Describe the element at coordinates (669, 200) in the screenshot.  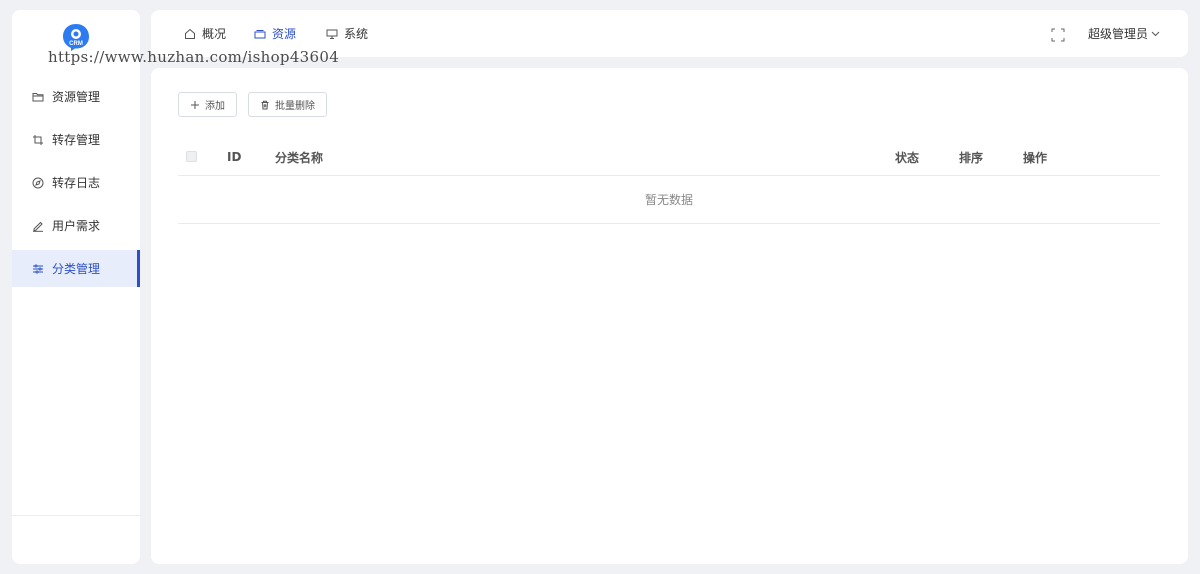
I see `table-empty-state: 暂无数据` at that location.